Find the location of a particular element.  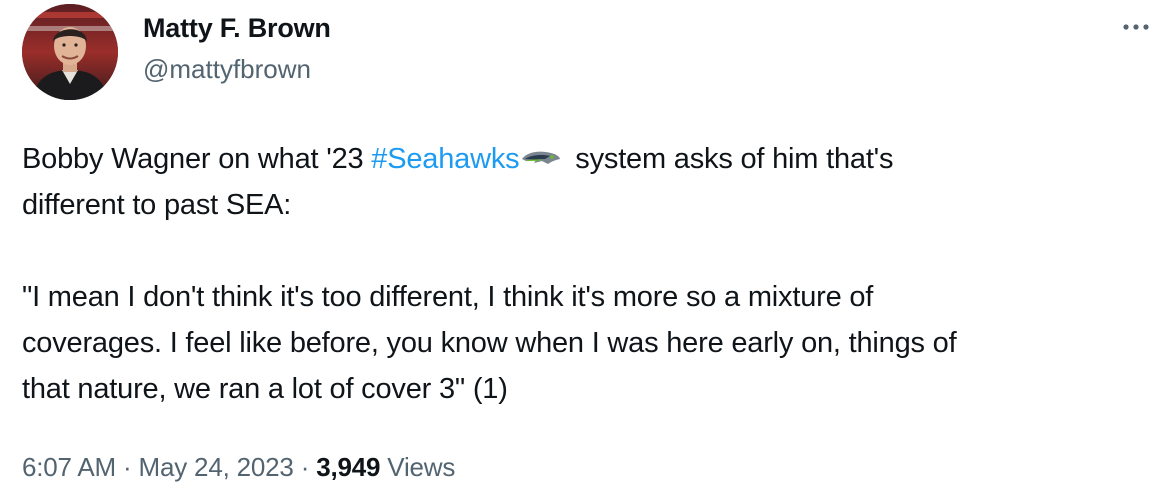

more-options-icon is located at coordinates (1136, 27).